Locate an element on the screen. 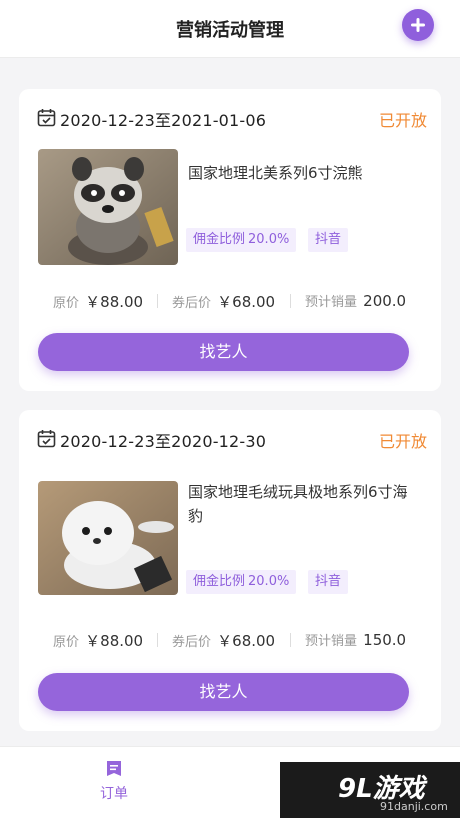 The image size is (460, 818). page-title: 营销活动管理 is located at coordinates (230, 30).